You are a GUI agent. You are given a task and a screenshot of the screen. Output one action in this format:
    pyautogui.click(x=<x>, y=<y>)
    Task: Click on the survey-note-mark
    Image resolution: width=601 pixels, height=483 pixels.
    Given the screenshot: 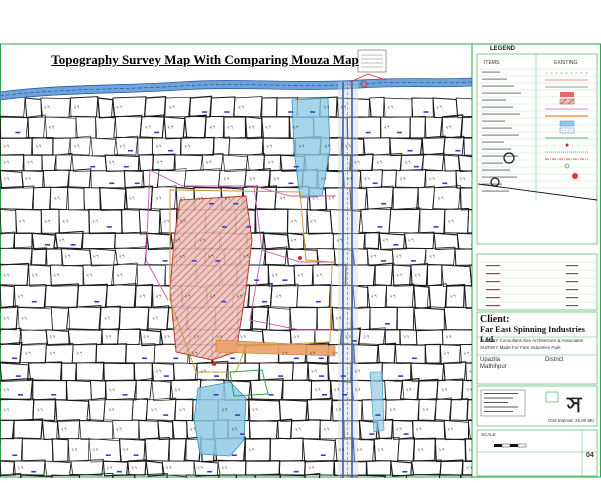 What is the action you would take?
    pyautogui.click(x=501, y=393)
    